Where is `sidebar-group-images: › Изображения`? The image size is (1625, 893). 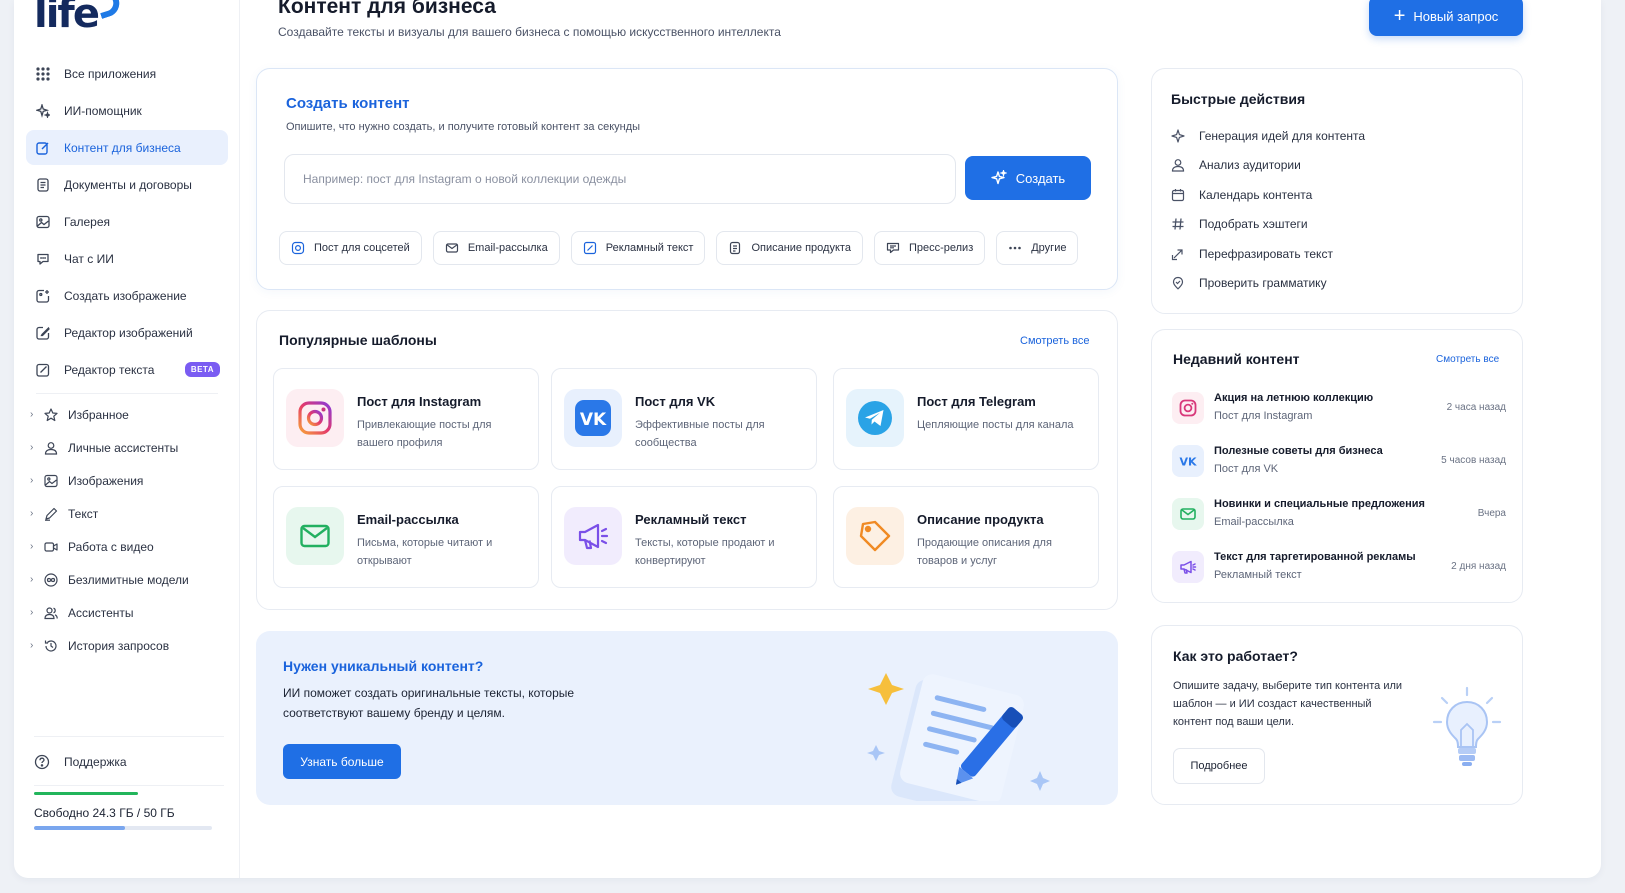
sidebar-group-images: › Изображения is located at coordinates (130, 480).